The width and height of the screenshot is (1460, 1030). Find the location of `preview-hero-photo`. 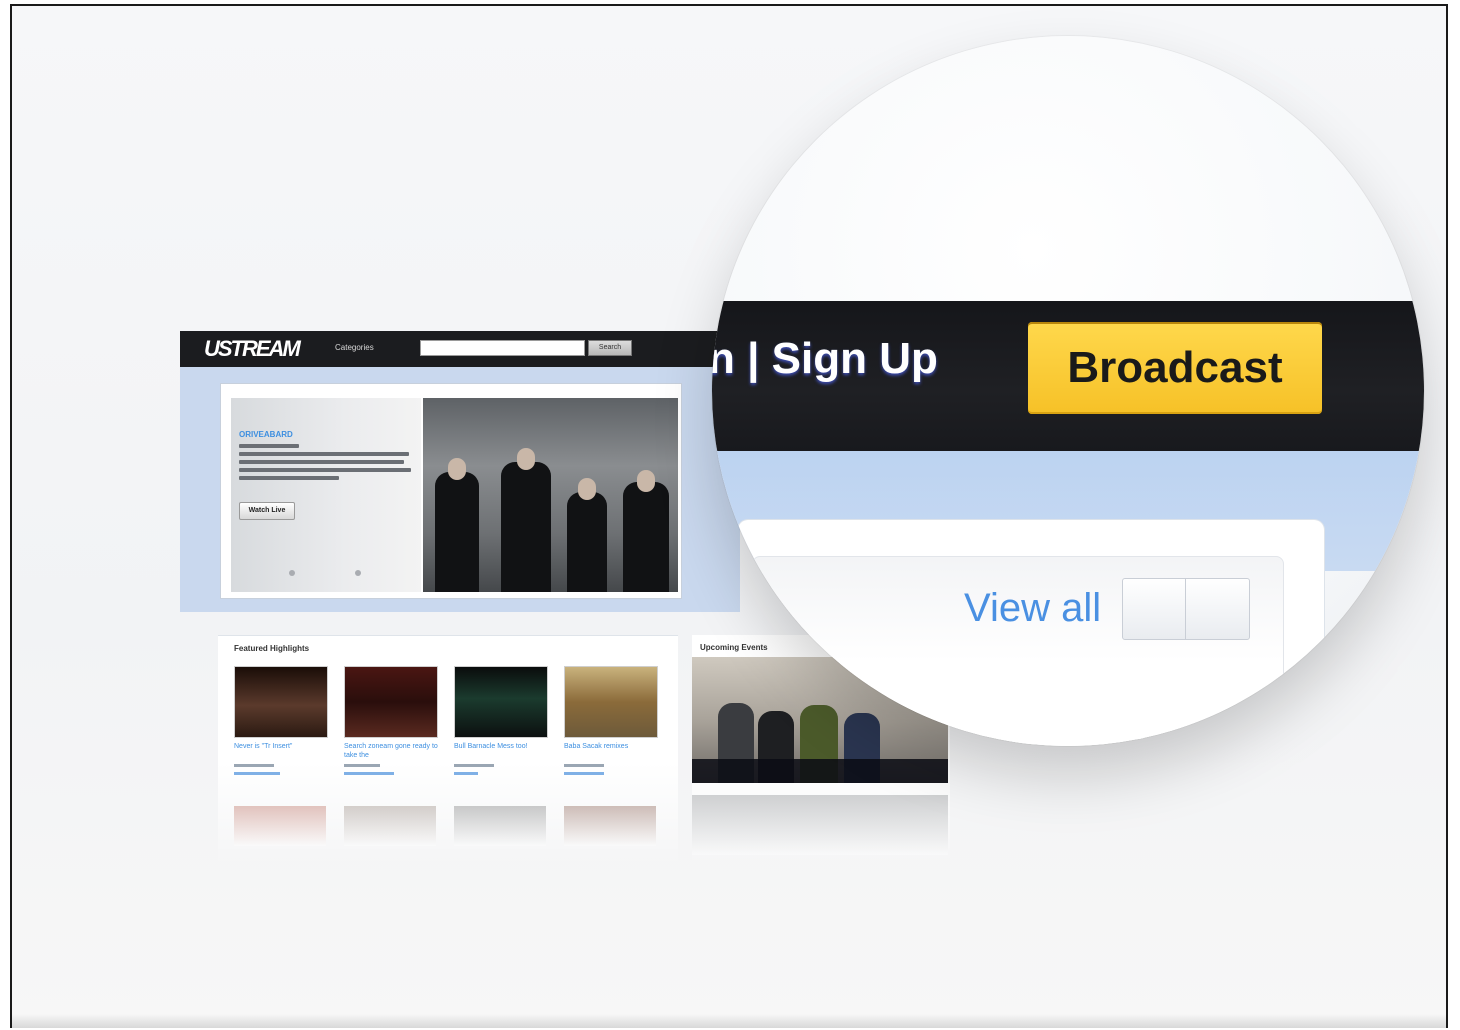

preview-hero-photo is located at coordinates (550, 495).